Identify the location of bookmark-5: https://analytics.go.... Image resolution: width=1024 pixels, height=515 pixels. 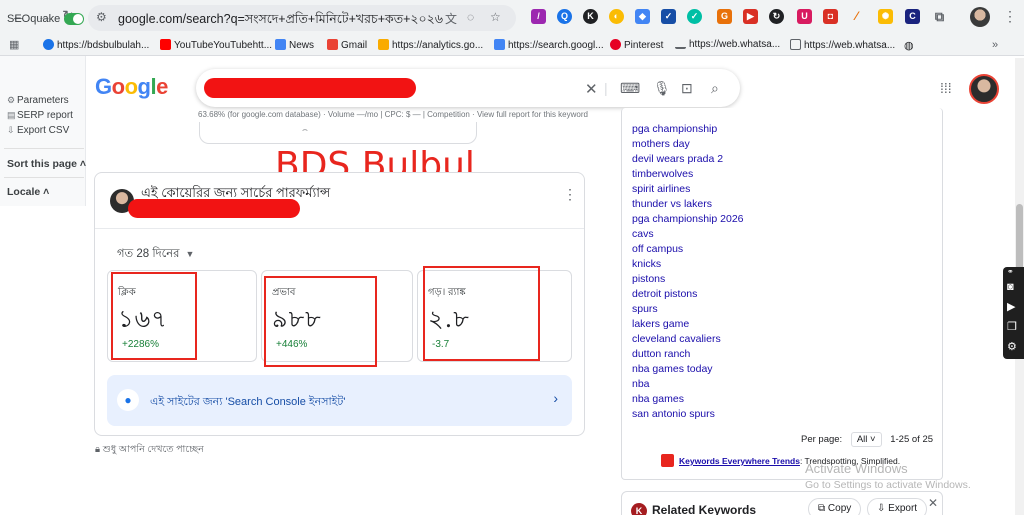
(430, 45).